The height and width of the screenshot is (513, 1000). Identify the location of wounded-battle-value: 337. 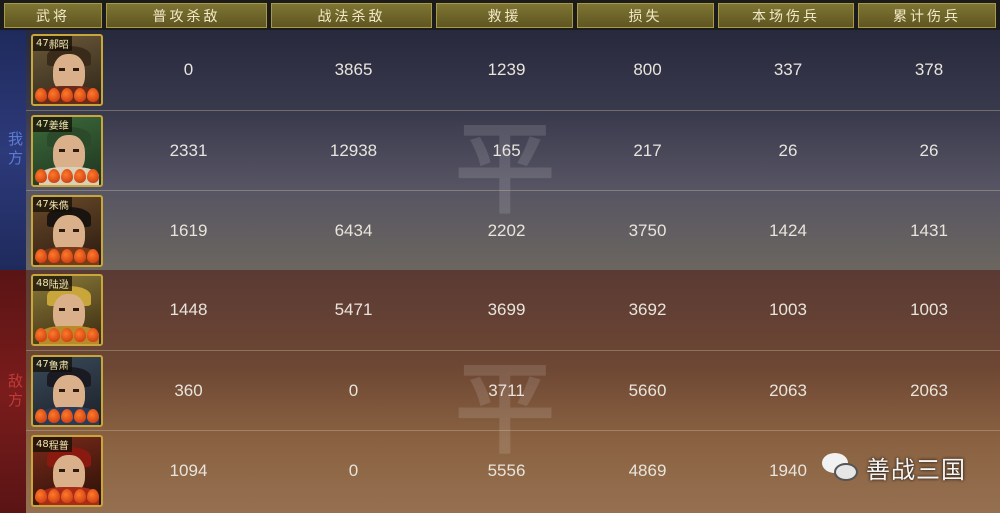
(788, 69).